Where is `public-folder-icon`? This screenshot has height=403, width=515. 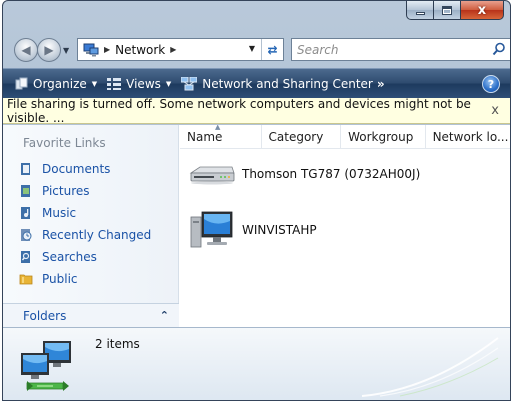
public-folder-icon is located at coordinates (26, 279).